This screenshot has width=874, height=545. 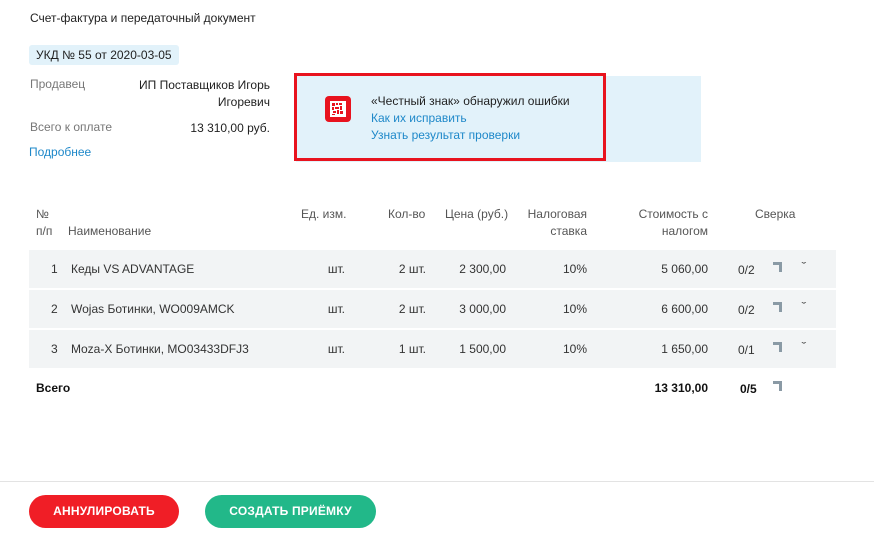 I want to click on row-name: Moza-X Ботинки, MO03433DFJ3, so click(x=160, y=349).